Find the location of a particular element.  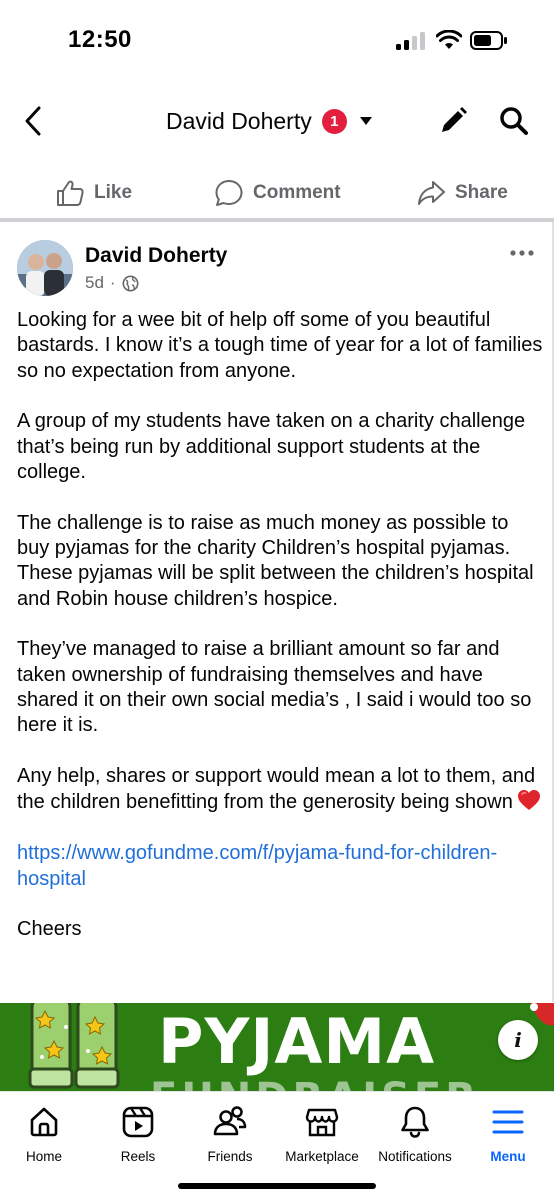

like-button: Like is located at coordinates (93, 193).